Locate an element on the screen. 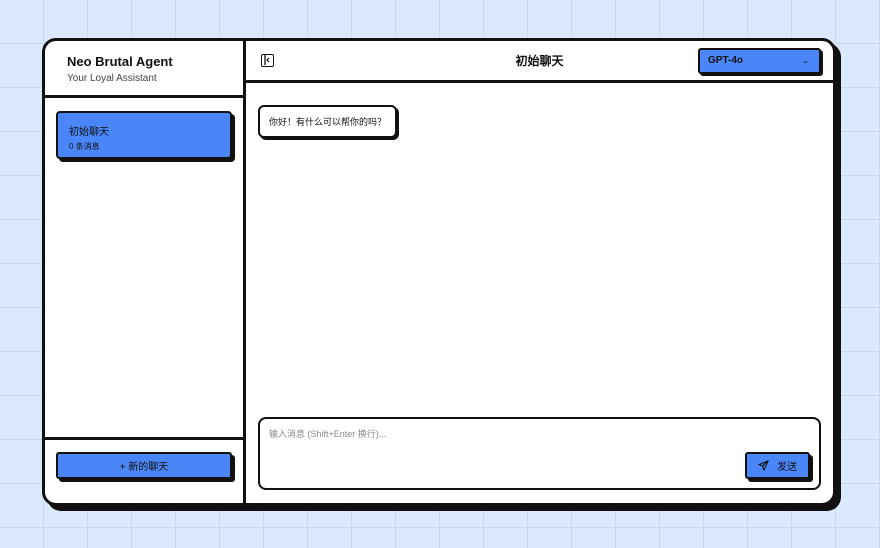 Image resolution: width=880 pixels, height=548 pixels. conversation-message-count: 0 条消息 is located at coordinates (84, 146).